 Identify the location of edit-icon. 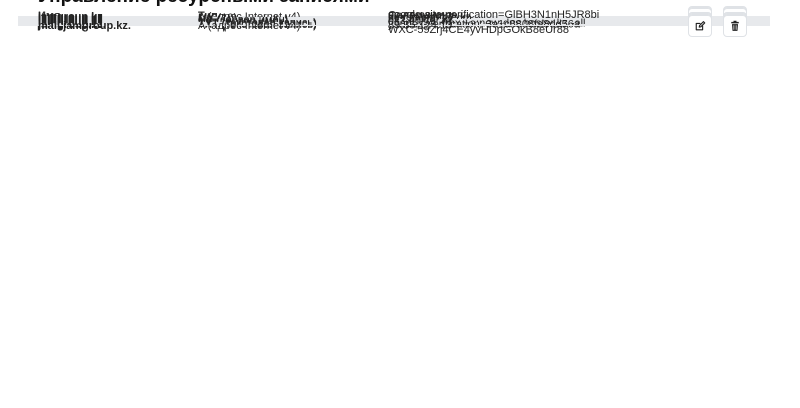
(700, 26).